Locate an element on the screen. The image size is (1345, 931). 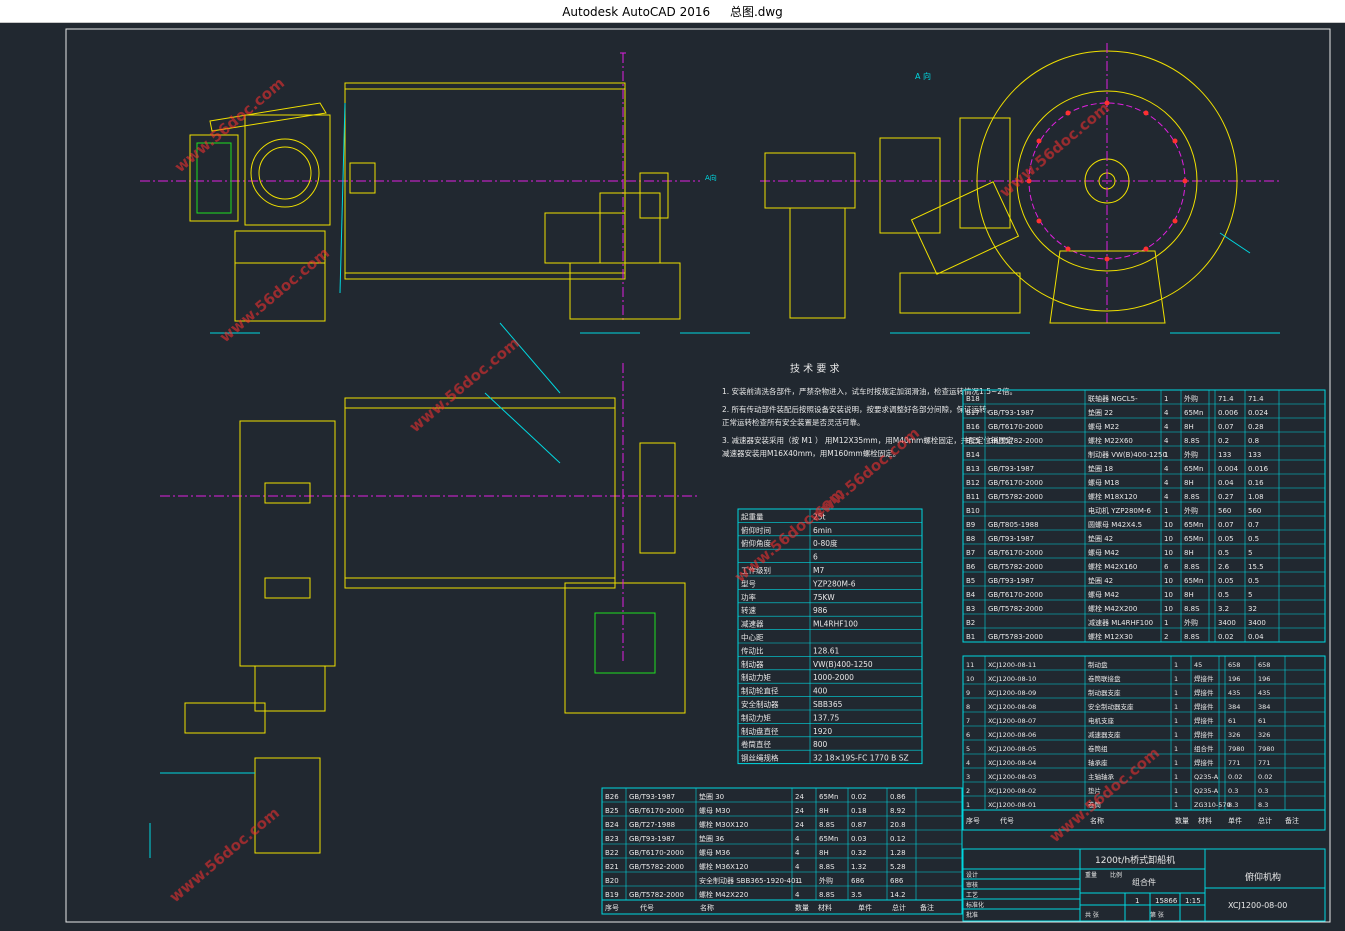
table-cell: 1.08 is located at coordinates (1256, 497).